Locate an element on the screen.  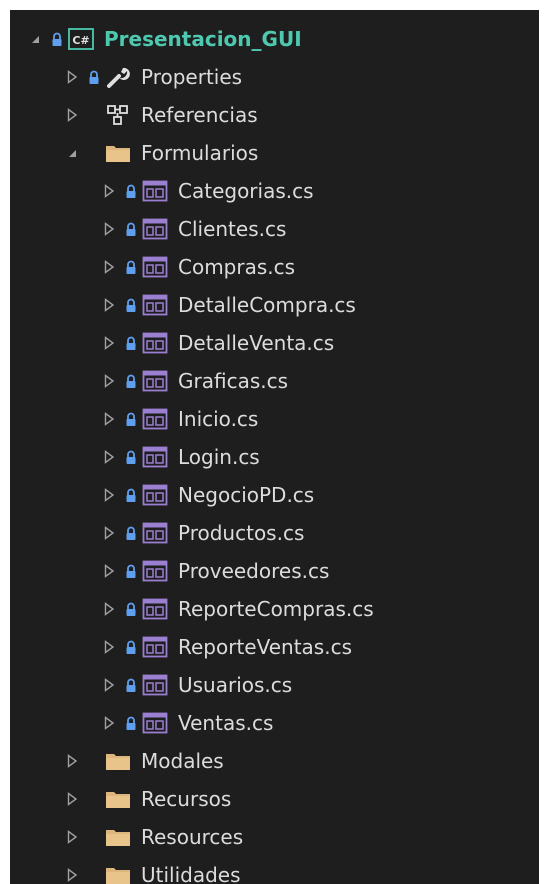
tree-item-label: Usuarios.cs is located at coordinates (235, 685).